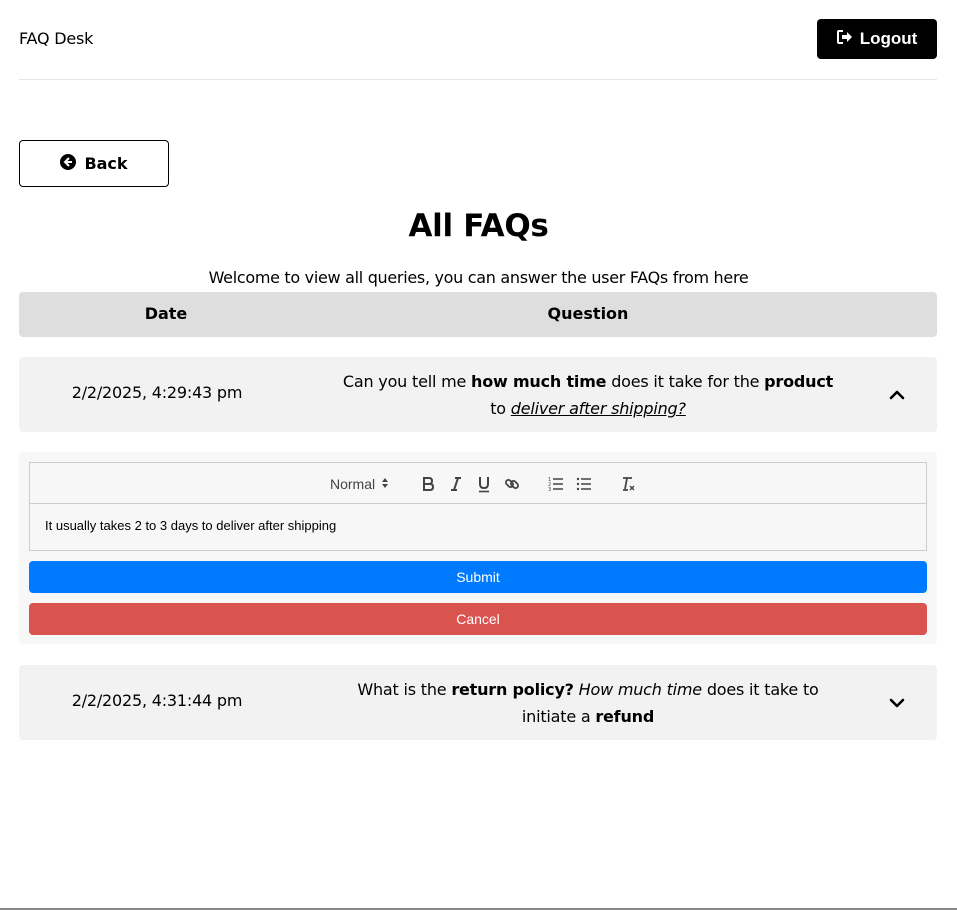 This screenshot has width=957, height=910. Describe the element at coordinates (166, 313) in the screenshot. I see `column-header-date: Date` at that location.